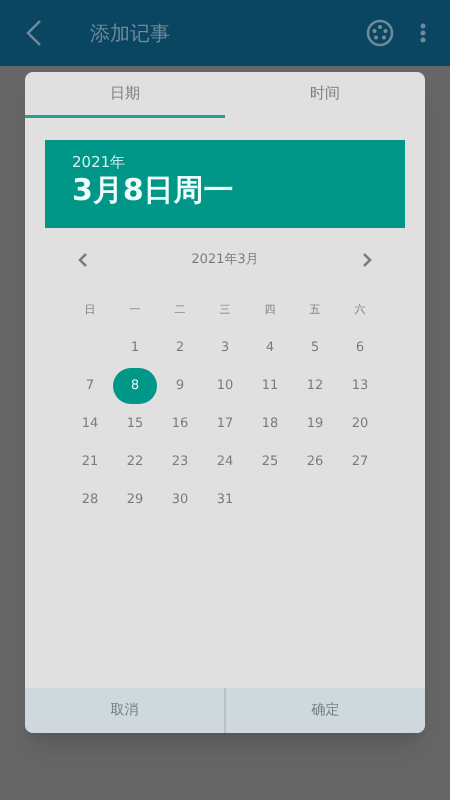 This screenshot has width=450, height=800. Describe the element at coordinates (90, 462) in the screenshot. I see `day-button: 21` at that location.